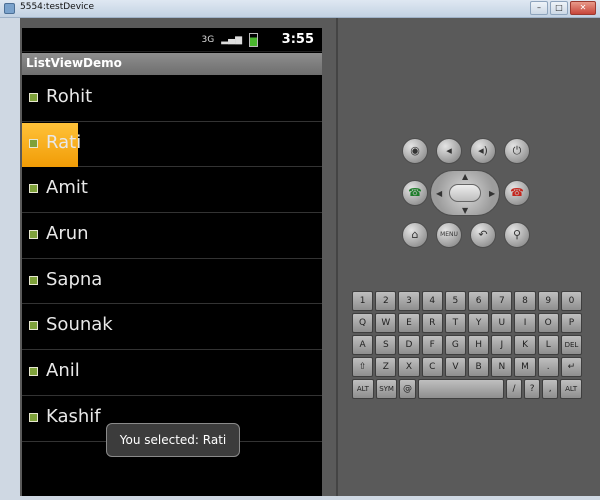  What do you see at coordinates (386, 367) in the screenshot?
I see `key: Z` at bounding box center [386, 367].